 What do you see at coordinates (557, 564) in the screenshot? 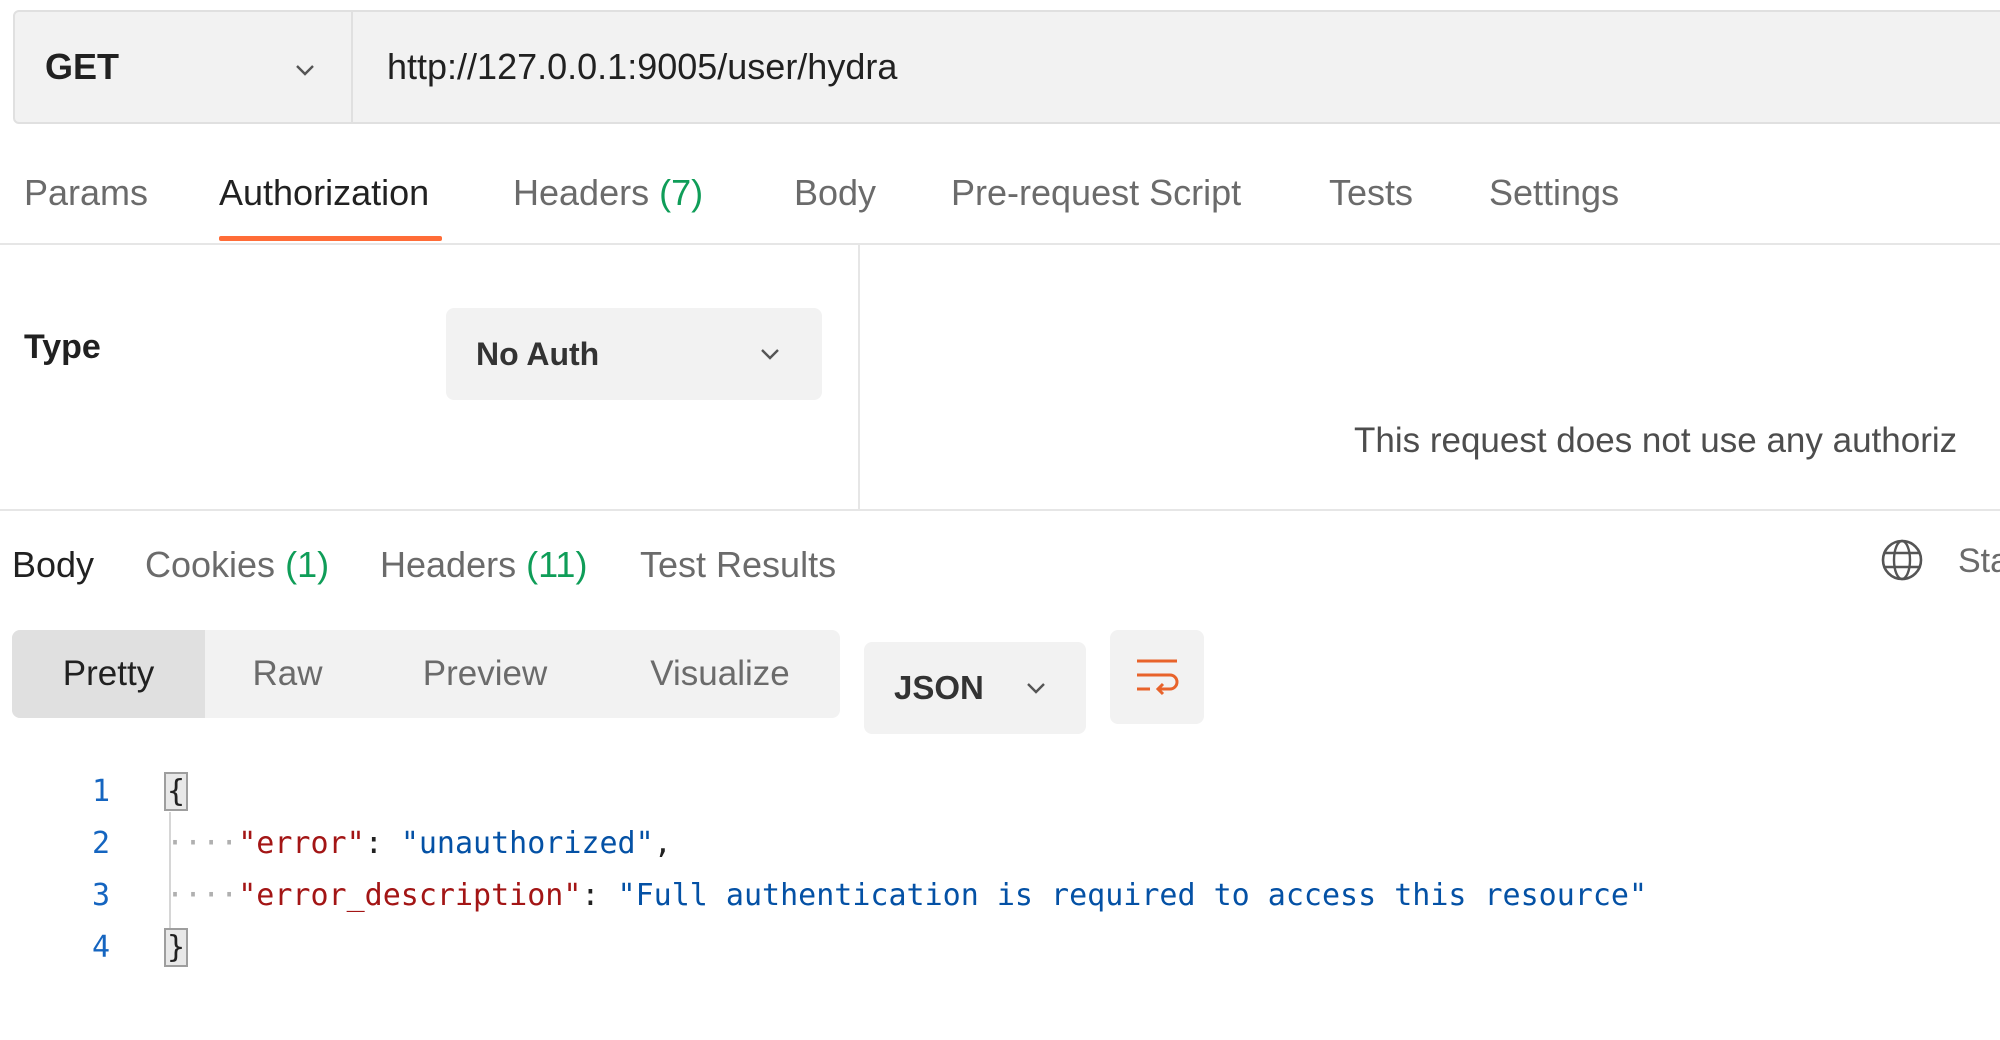
I see `tab-count: (11)` at bounding box center [557, 564].